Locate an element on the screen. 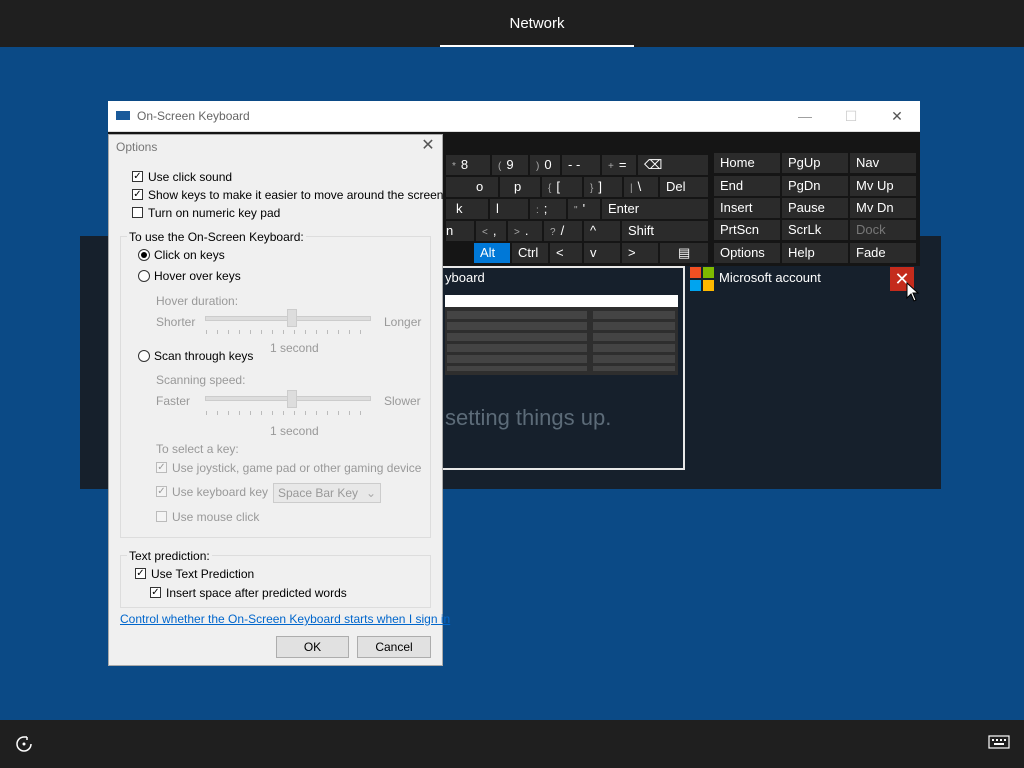 The image size is (1024, 768). key-delete: Del is located at coordinates (684, 187).